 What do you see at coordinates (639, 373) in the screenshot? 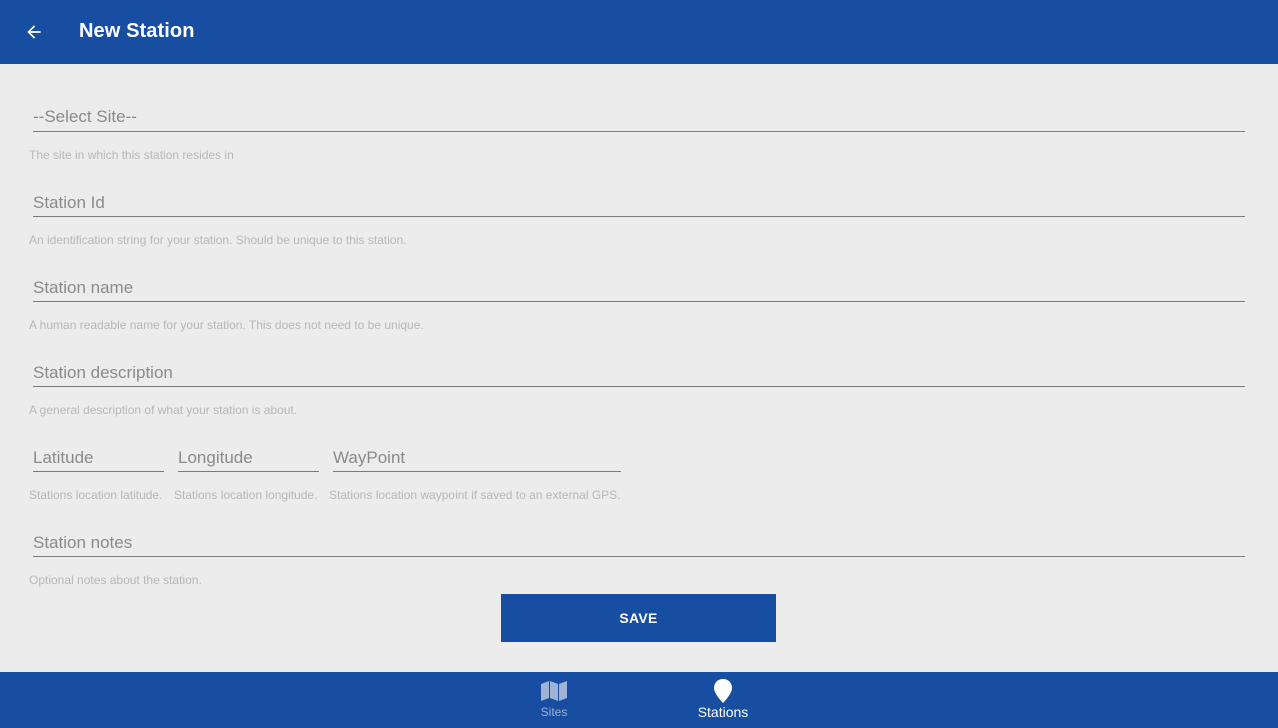
I see `station-description-input` at bounding box center [639, 373].